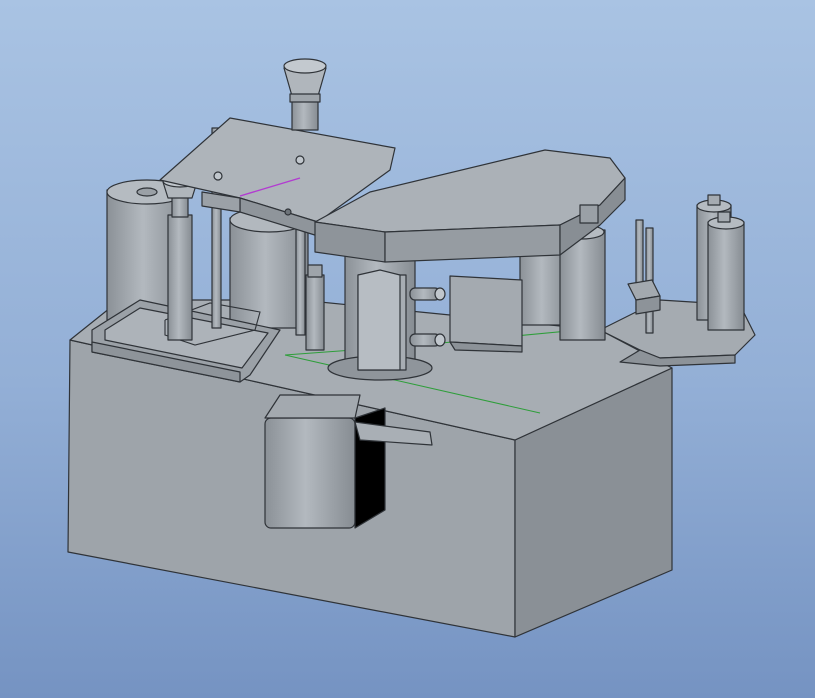  What do you see at coordinates (315, 307) in the screenshot?
I see `center-posts` at bounding box center [315, 307].